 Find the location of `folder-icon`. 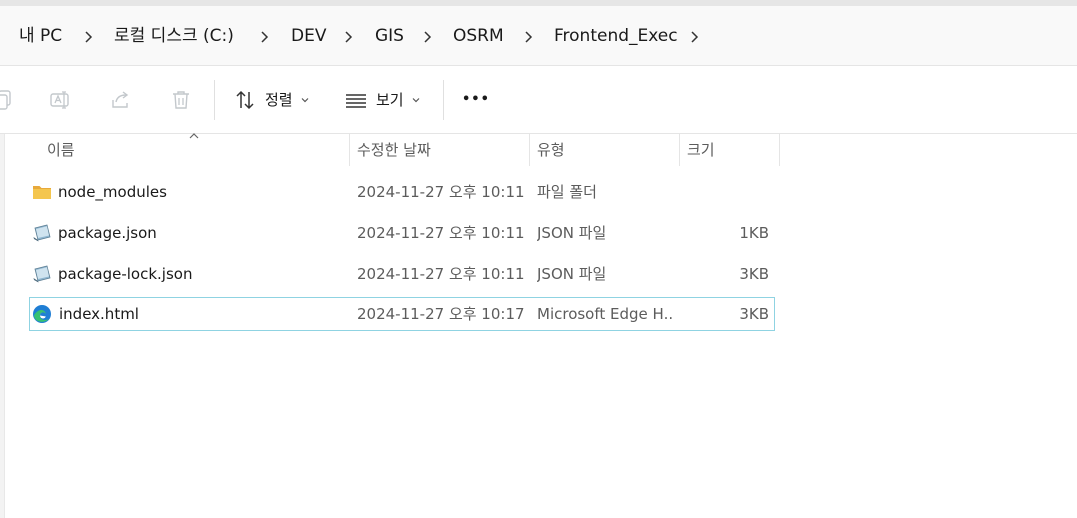

folder-icon is located at coordinates (42, 192).